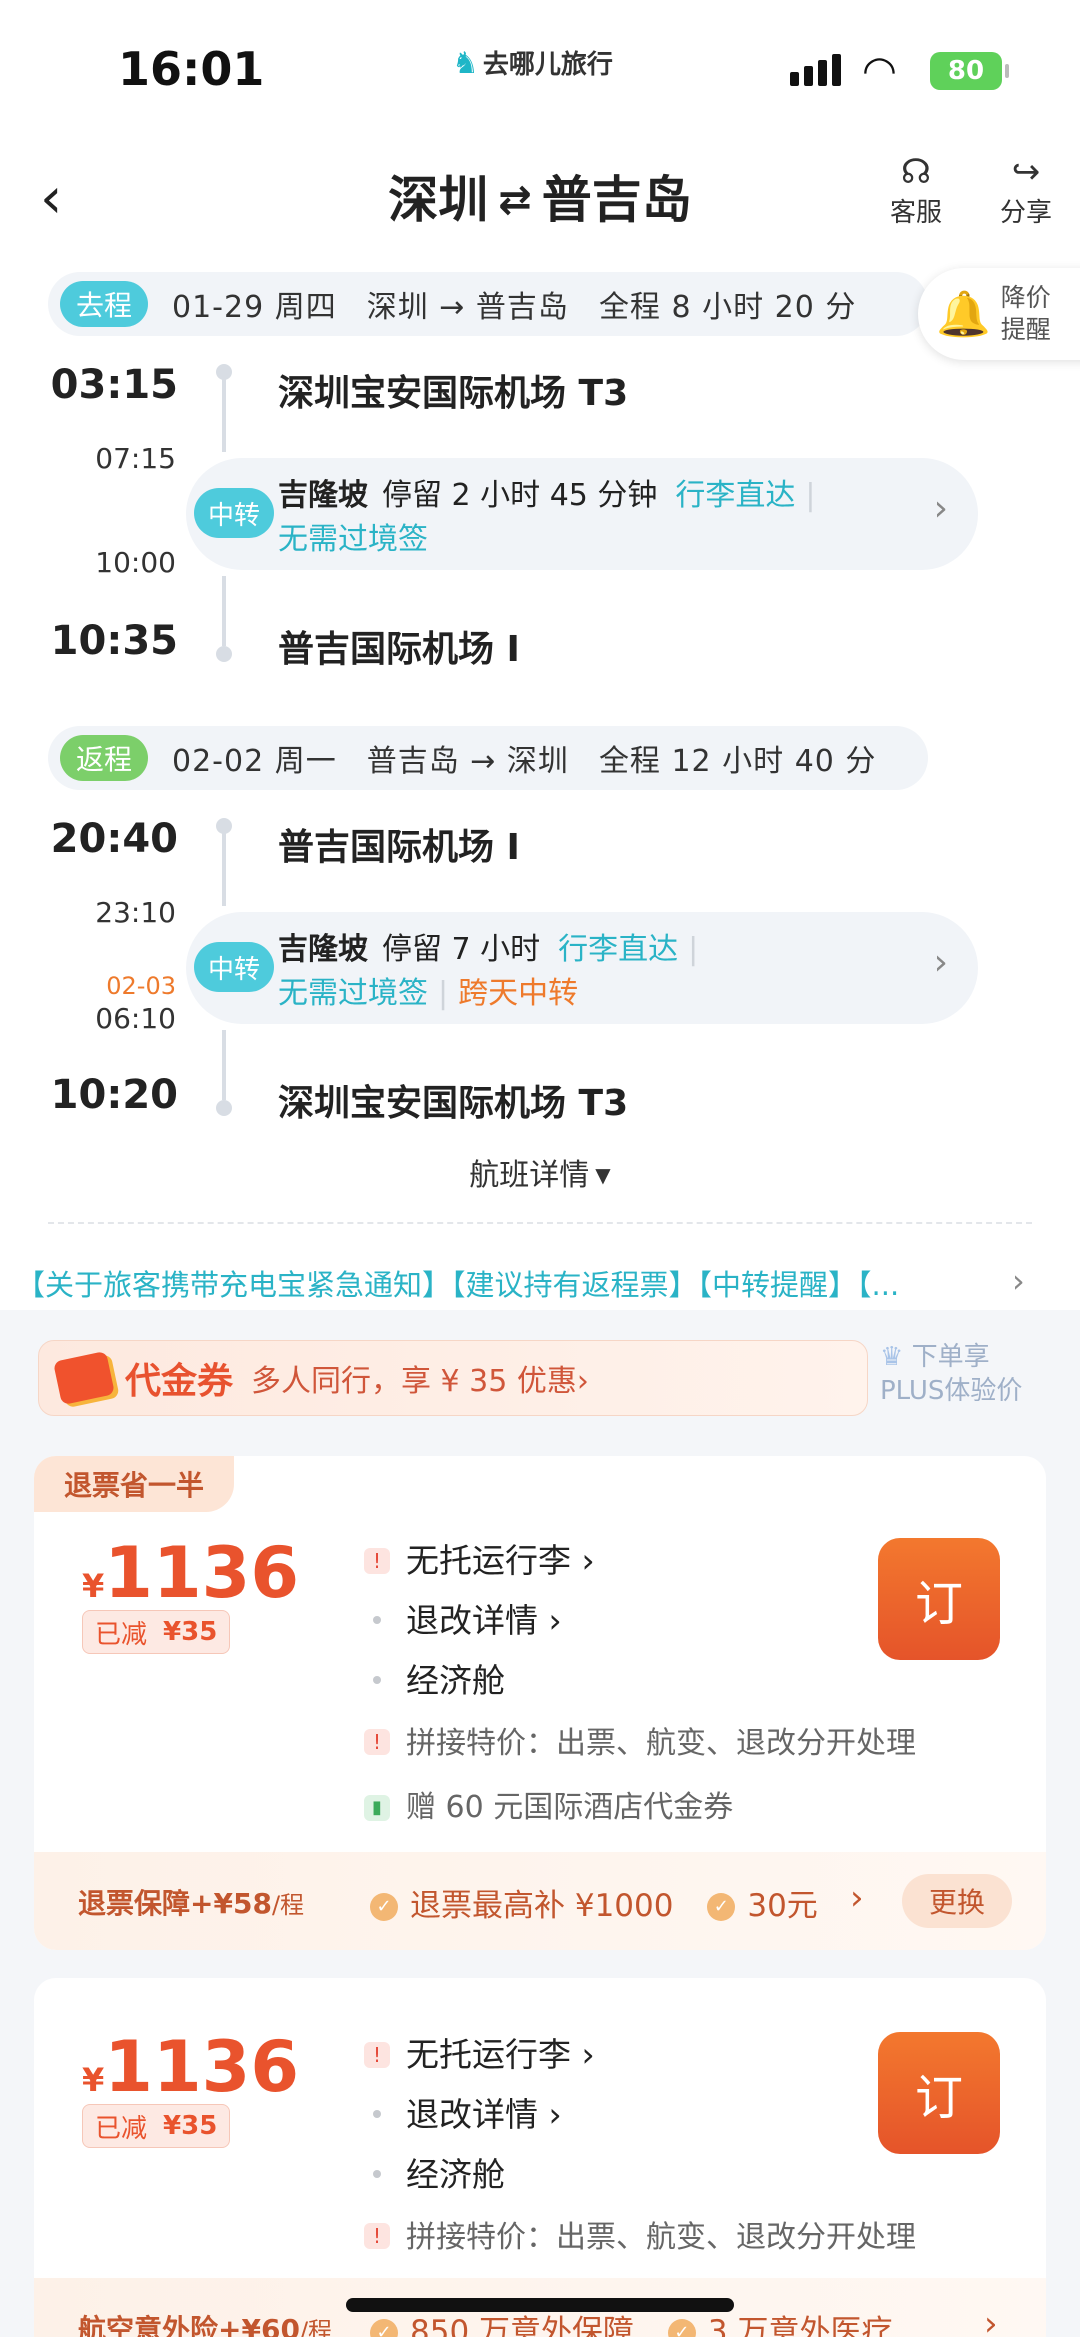 This screenshot has width=1080, height=2337. Describe the element at coordinates (916, 172) in the screenshot. I see `headset-icon: ☊` at that location.